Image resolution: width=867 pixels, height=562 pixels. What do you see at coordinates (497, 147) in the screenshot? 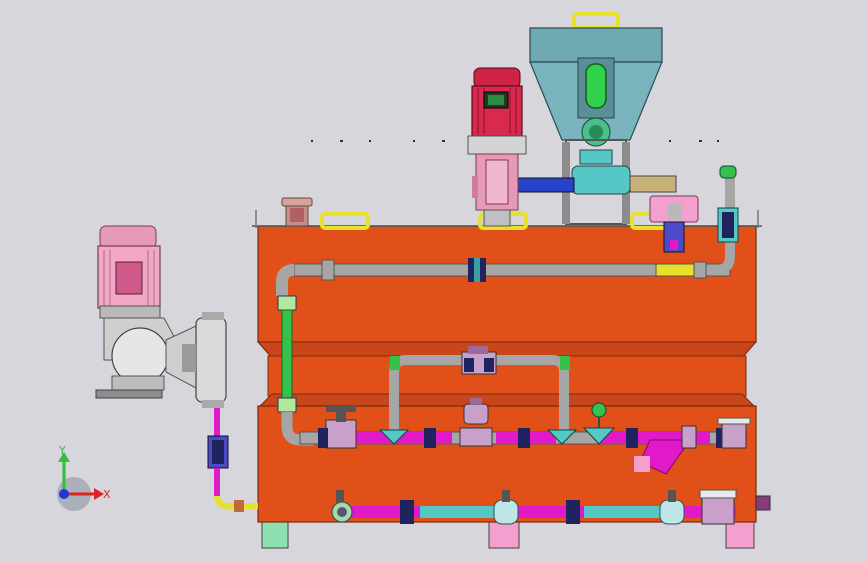
I see `agitator-motor` at bounding box center [497, 147].